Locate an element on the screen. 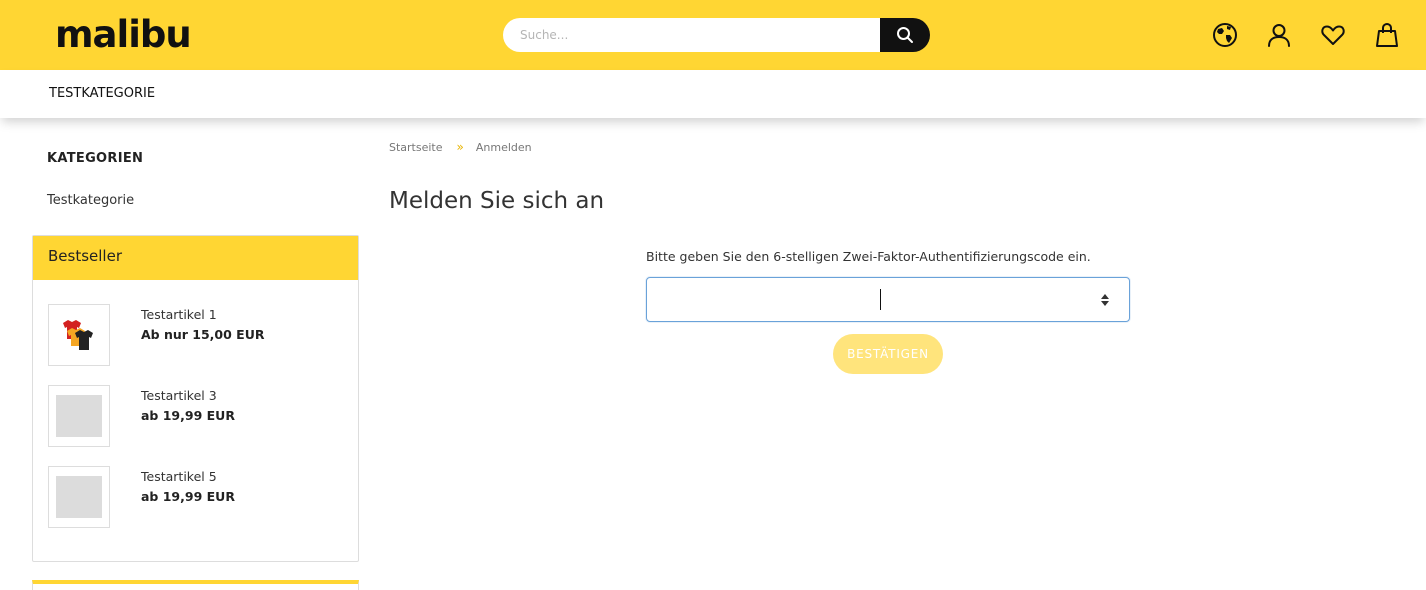 The height and width of the screenshot is (590, 1426). chevron-up-icon is located at coordinates (1105, 296).